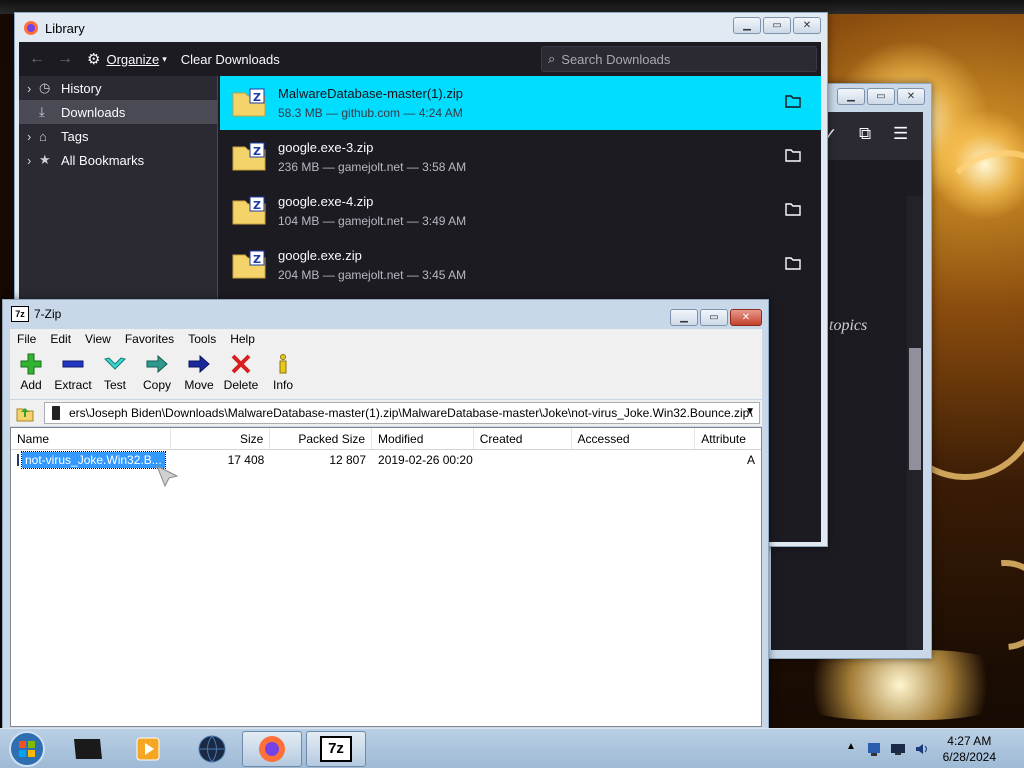  I want to click on search-field: ⌕ Search Downloads, so click(679, 59).